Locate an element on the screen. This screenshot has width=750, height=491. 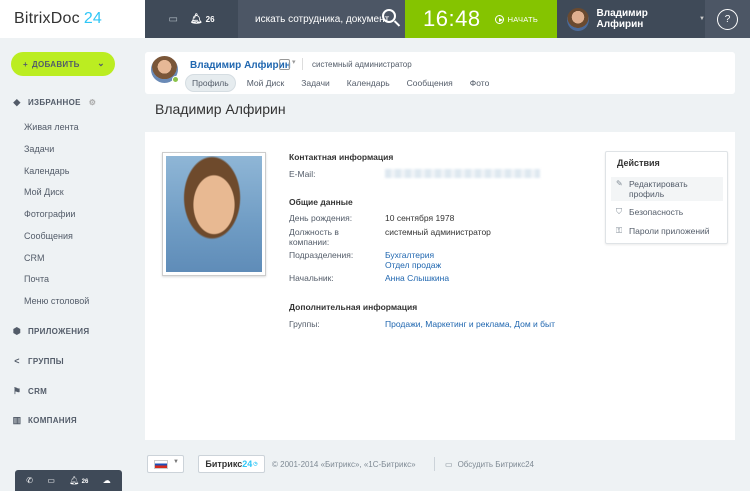
birthday-label: День рождения: is located at coordinates (321, 218).